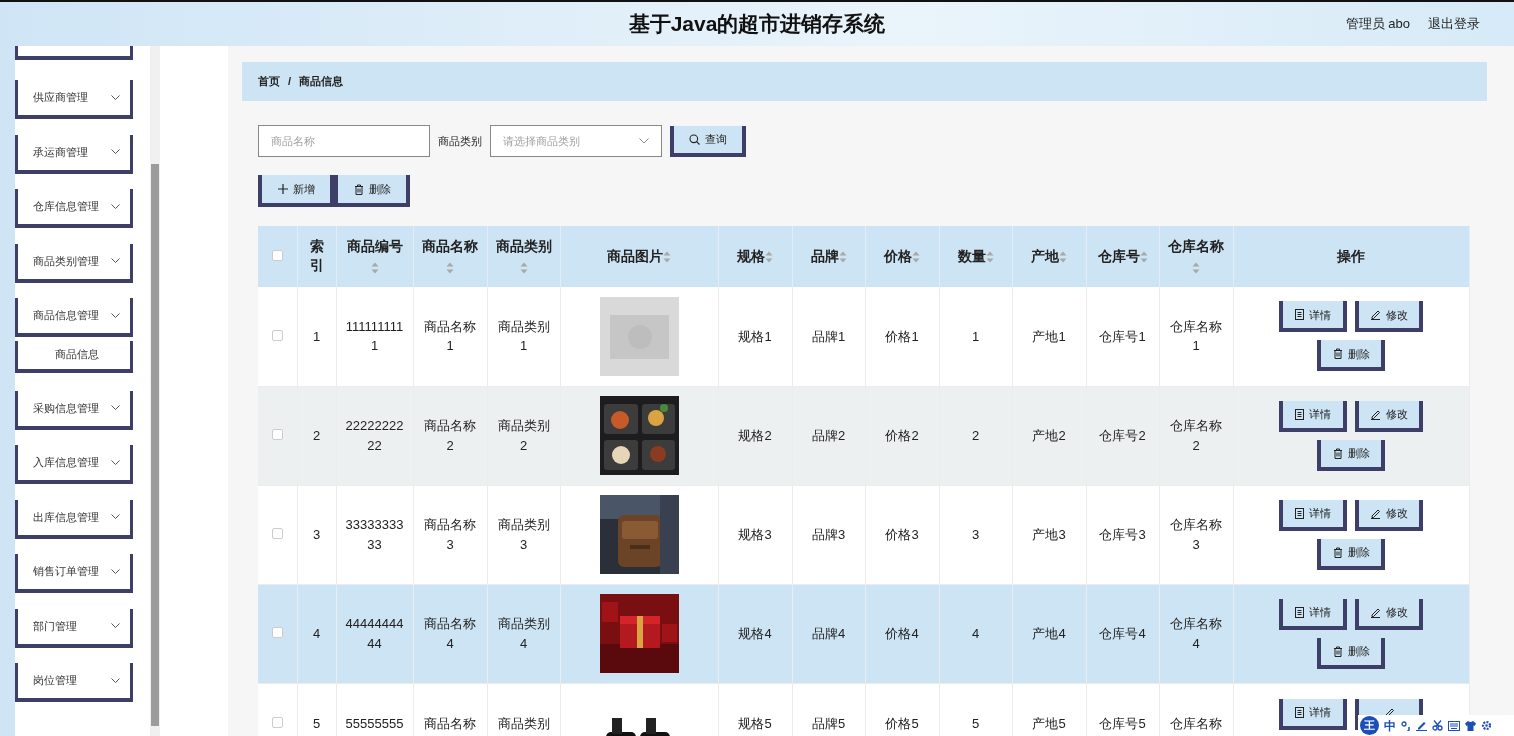  Describe the element at coordinates (708, 141) in the screenshot. I see `search-button: 查询` at that location.